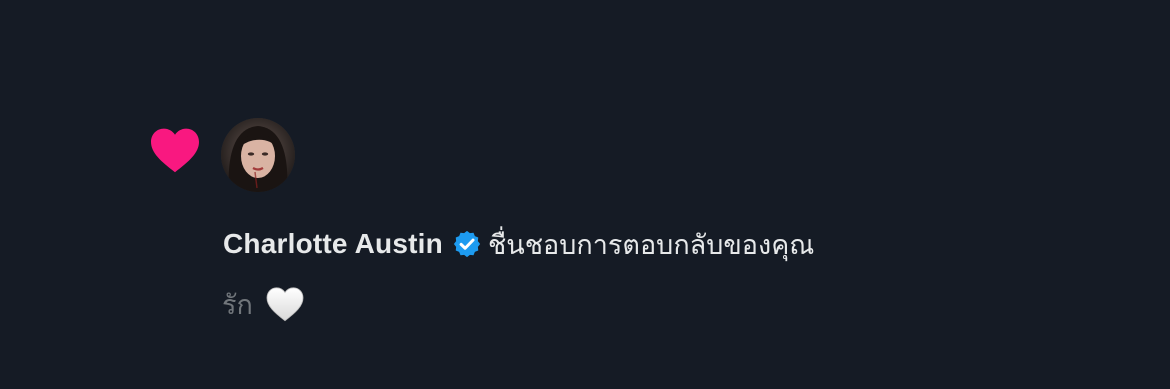  What do you see at coordinates (467, 244) in the screenshot?
I see `verified-badge-icon` at bounding box center [467, 244].